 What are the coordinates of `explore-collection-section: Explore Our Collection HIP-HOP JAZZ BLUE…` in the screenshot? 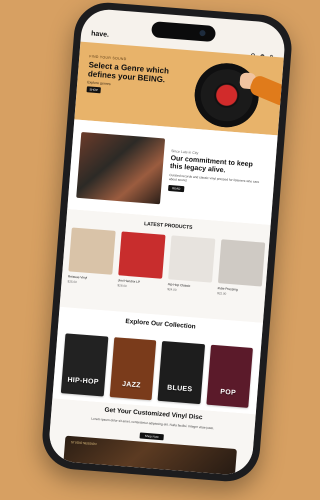 It's located at (157, 360).